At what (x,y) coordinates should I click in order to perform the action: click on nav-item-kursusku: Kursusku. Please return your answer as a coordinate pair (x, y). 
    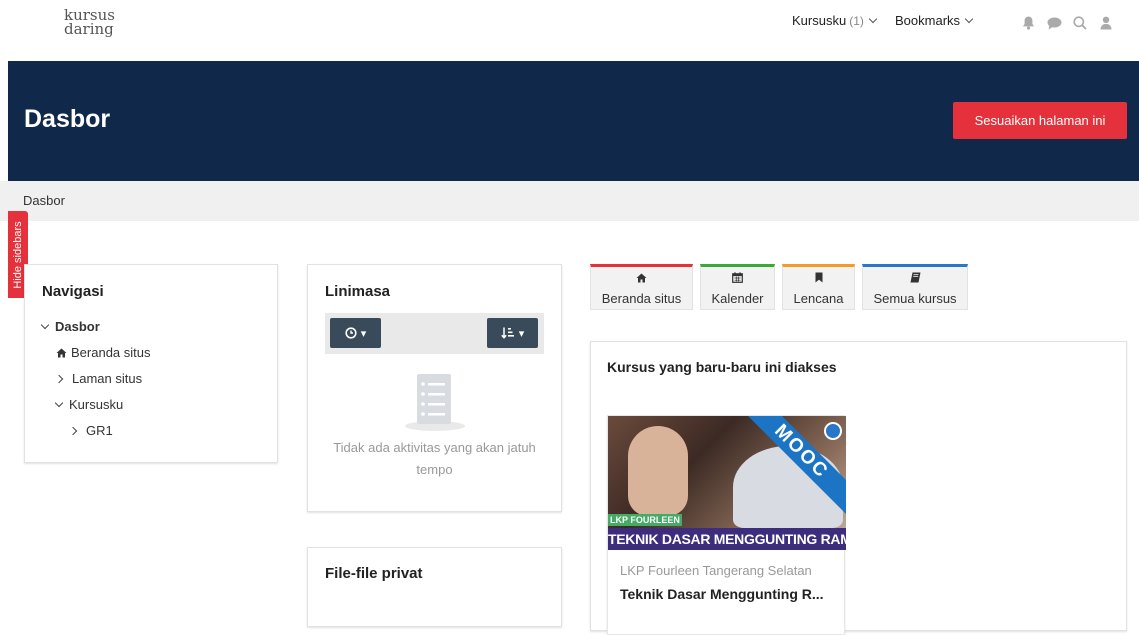
    Looking at the image, I should click on (89, 404).